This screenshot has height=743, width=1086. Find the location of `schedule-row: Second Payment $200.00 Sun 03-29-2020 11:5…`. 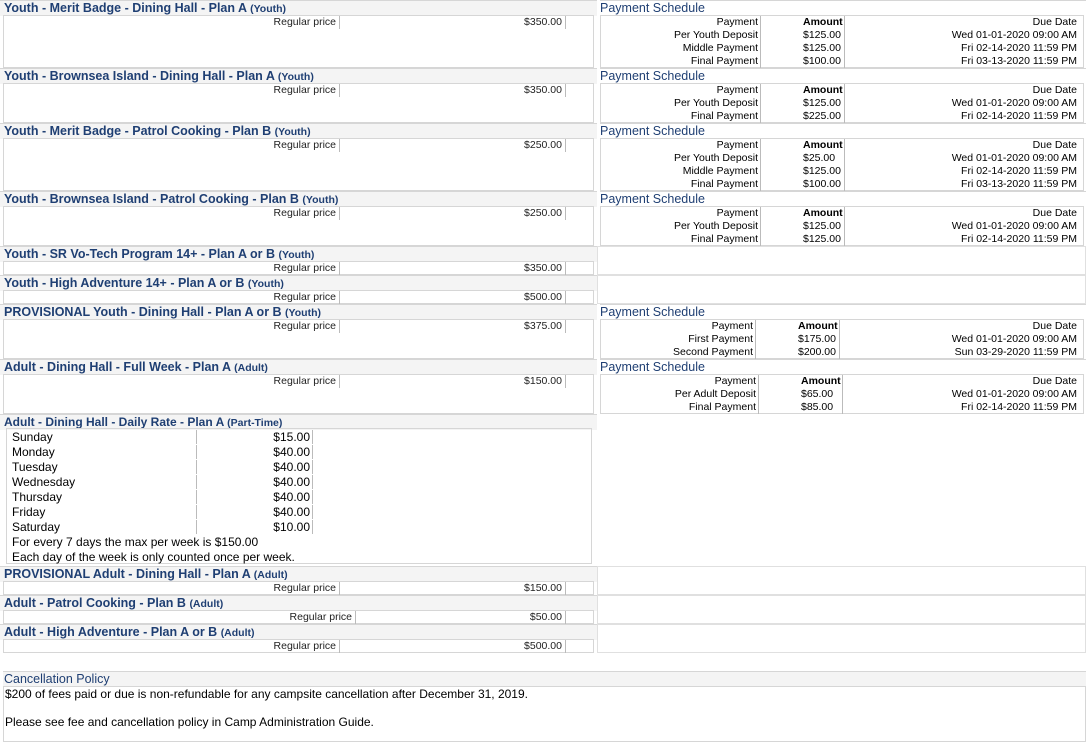

schedule-row: Second Payment $200.00 Sun 03-29-2020 11:5… is located at coordinates (842, 352).